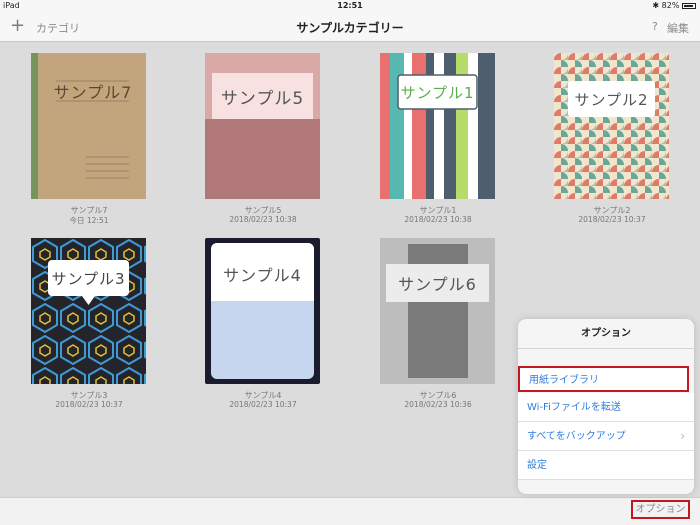 This screenshot has height=525, width=700. Describe the element at coordinates (88, 278) in the screenshot. I see `cover-label: サンプル3` at that location.